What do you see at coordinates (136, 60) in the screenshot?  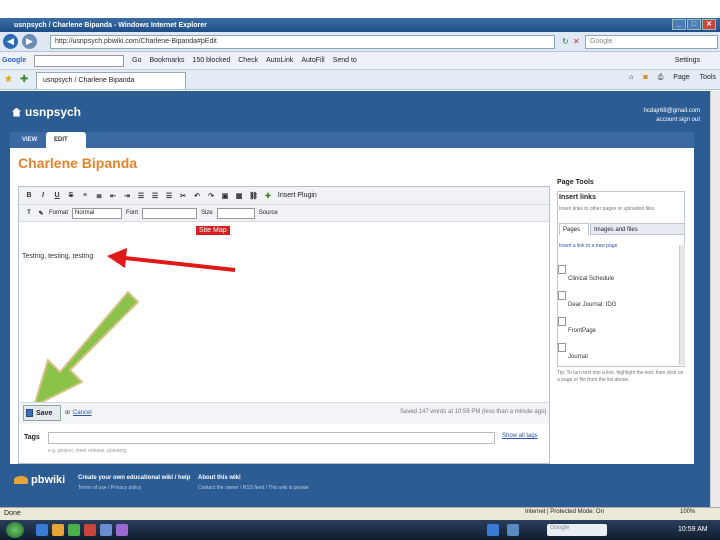 I see `google-go-button: Go` at bounding box center [136, 60].